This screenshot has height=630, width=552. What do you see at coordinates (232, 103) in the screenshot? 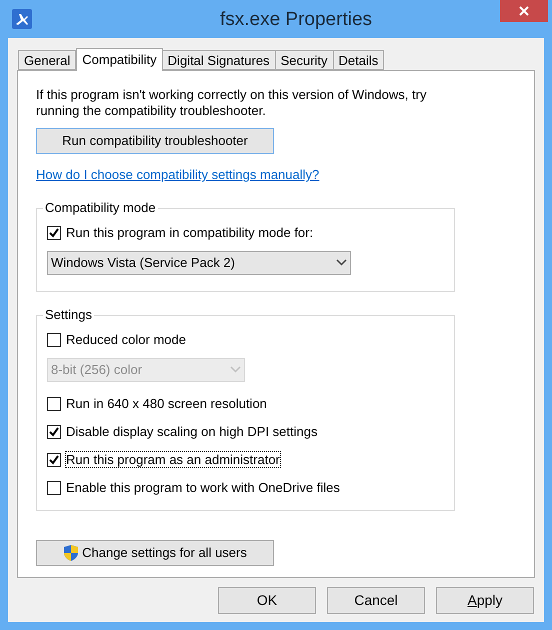
I see `intro-text: If this program isn't working correctly on this version of Windows, try running the compatibility troubleshooter.` at bounding box center [232, 103].